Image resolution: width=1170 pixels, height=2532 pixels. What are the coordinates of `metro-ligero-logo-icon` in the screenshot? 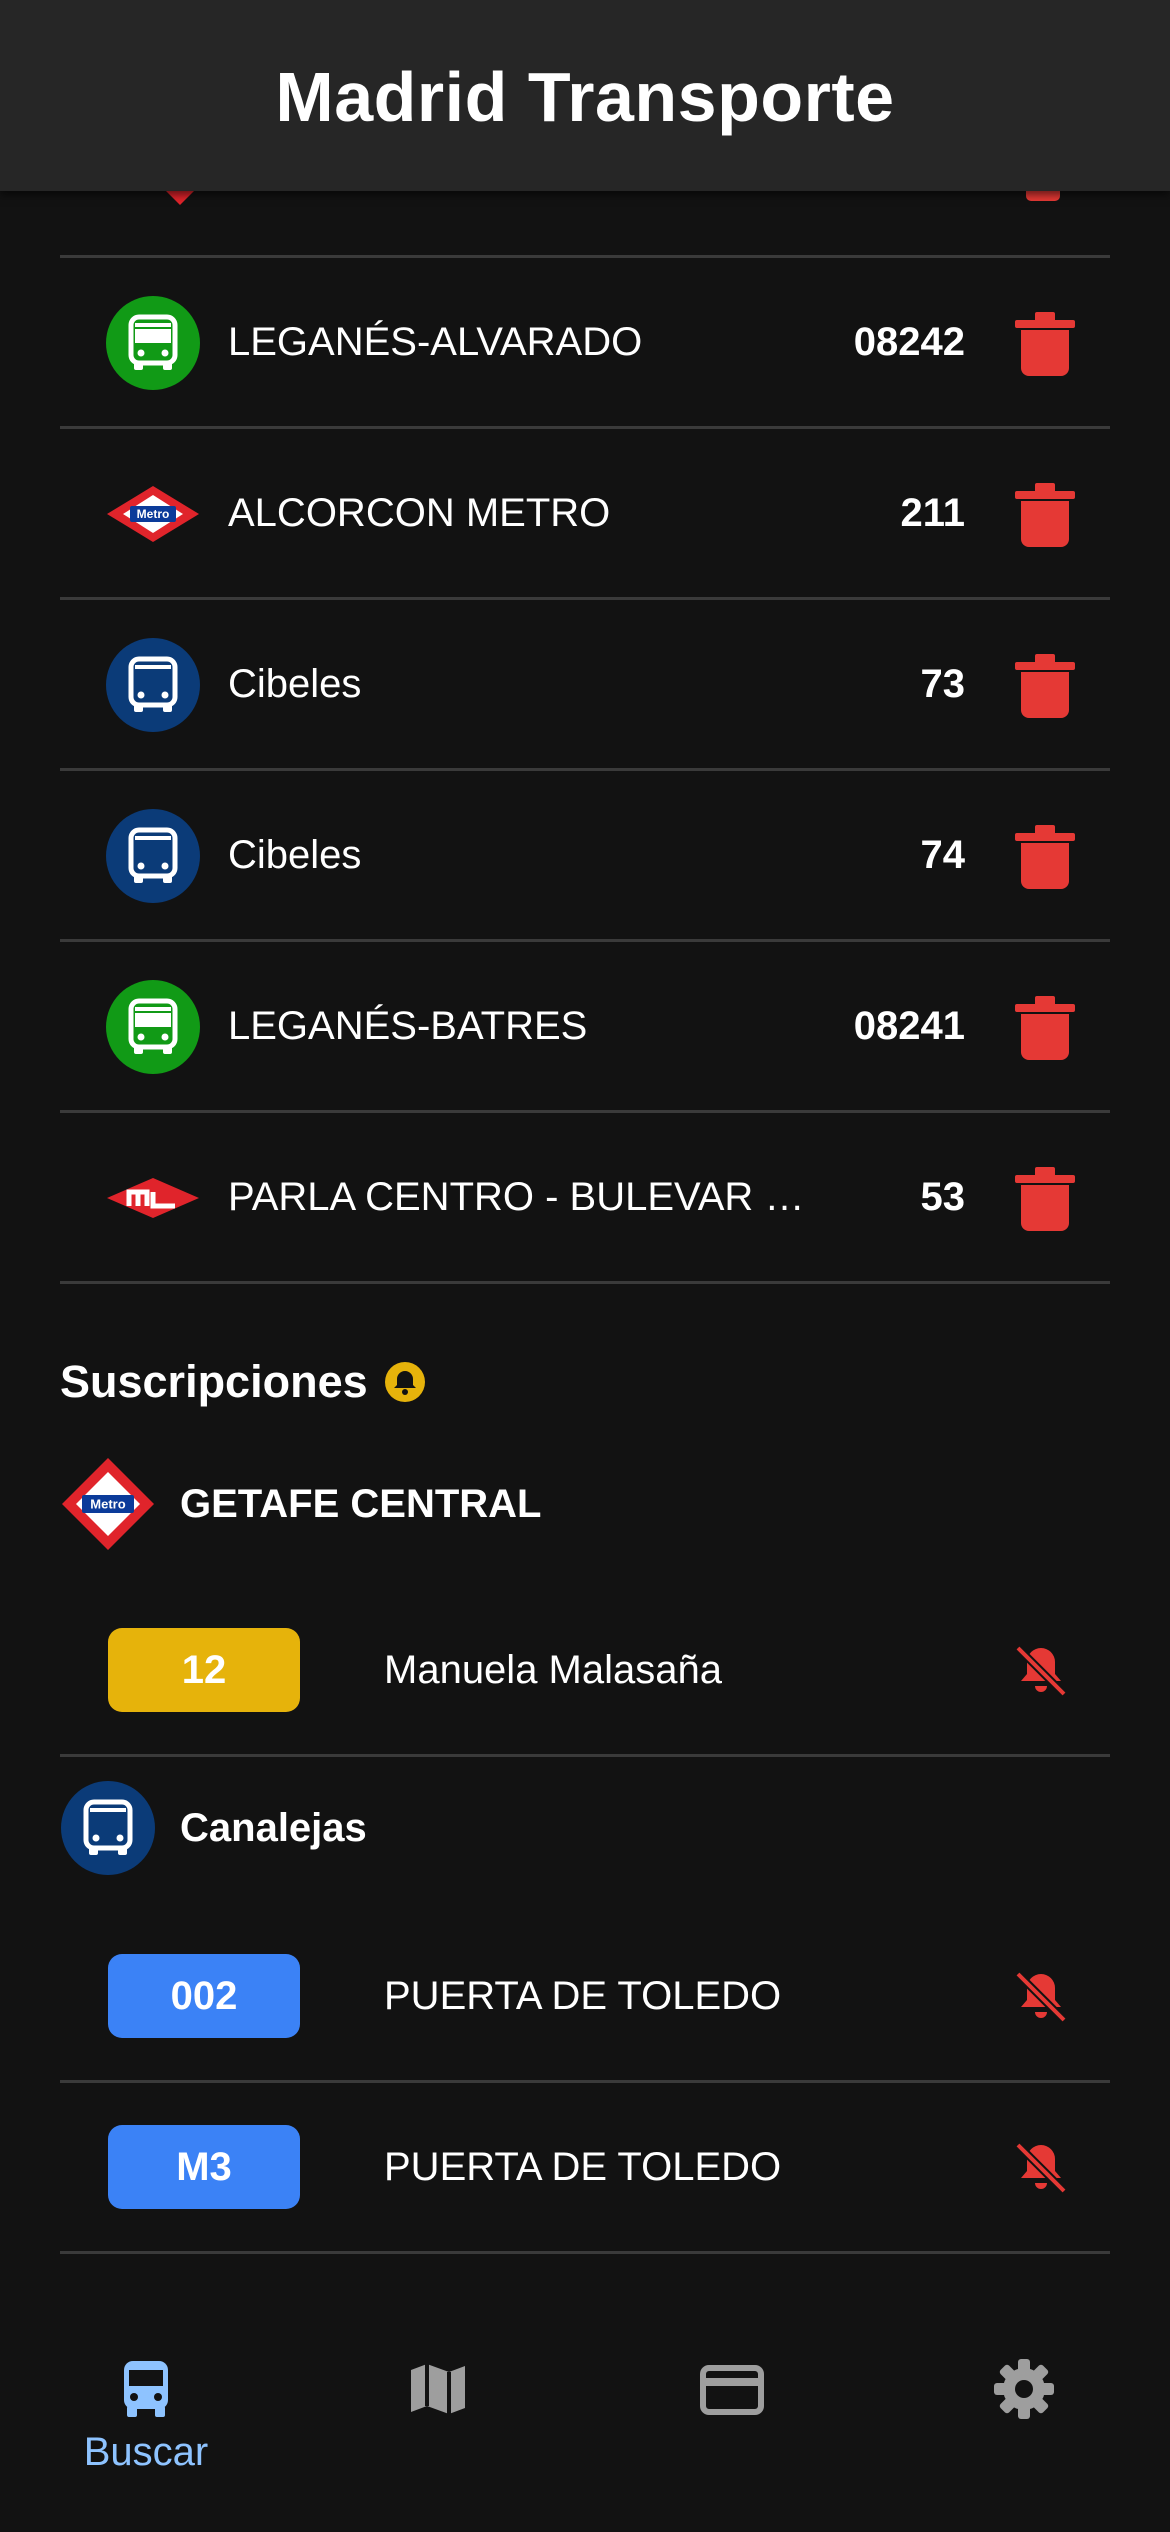 It's located at (153, 1198).